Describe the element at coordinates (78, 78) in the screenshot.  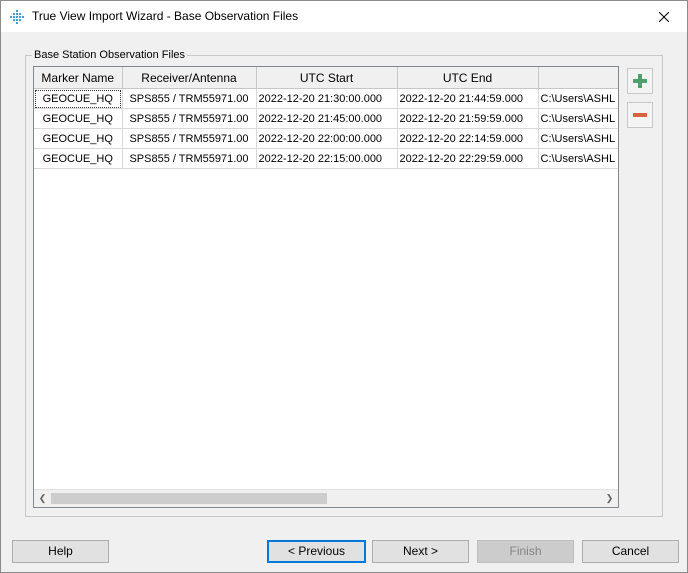
I see `column-header-marker-name: Marker Name` at that location.